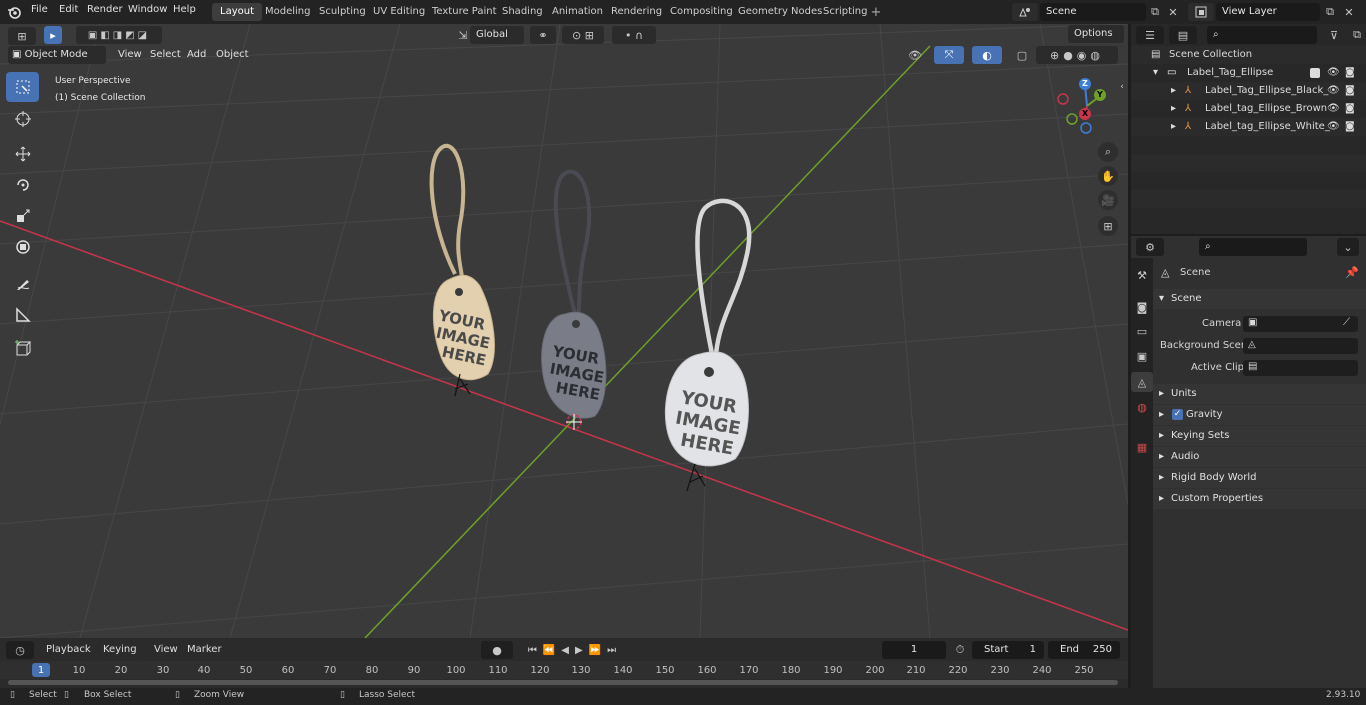 This screenshot has width=1366, height=705. What do you see at coordinates (22, 154) in the screenshot?
I see `tool-move` at bounding box center [22, 154].